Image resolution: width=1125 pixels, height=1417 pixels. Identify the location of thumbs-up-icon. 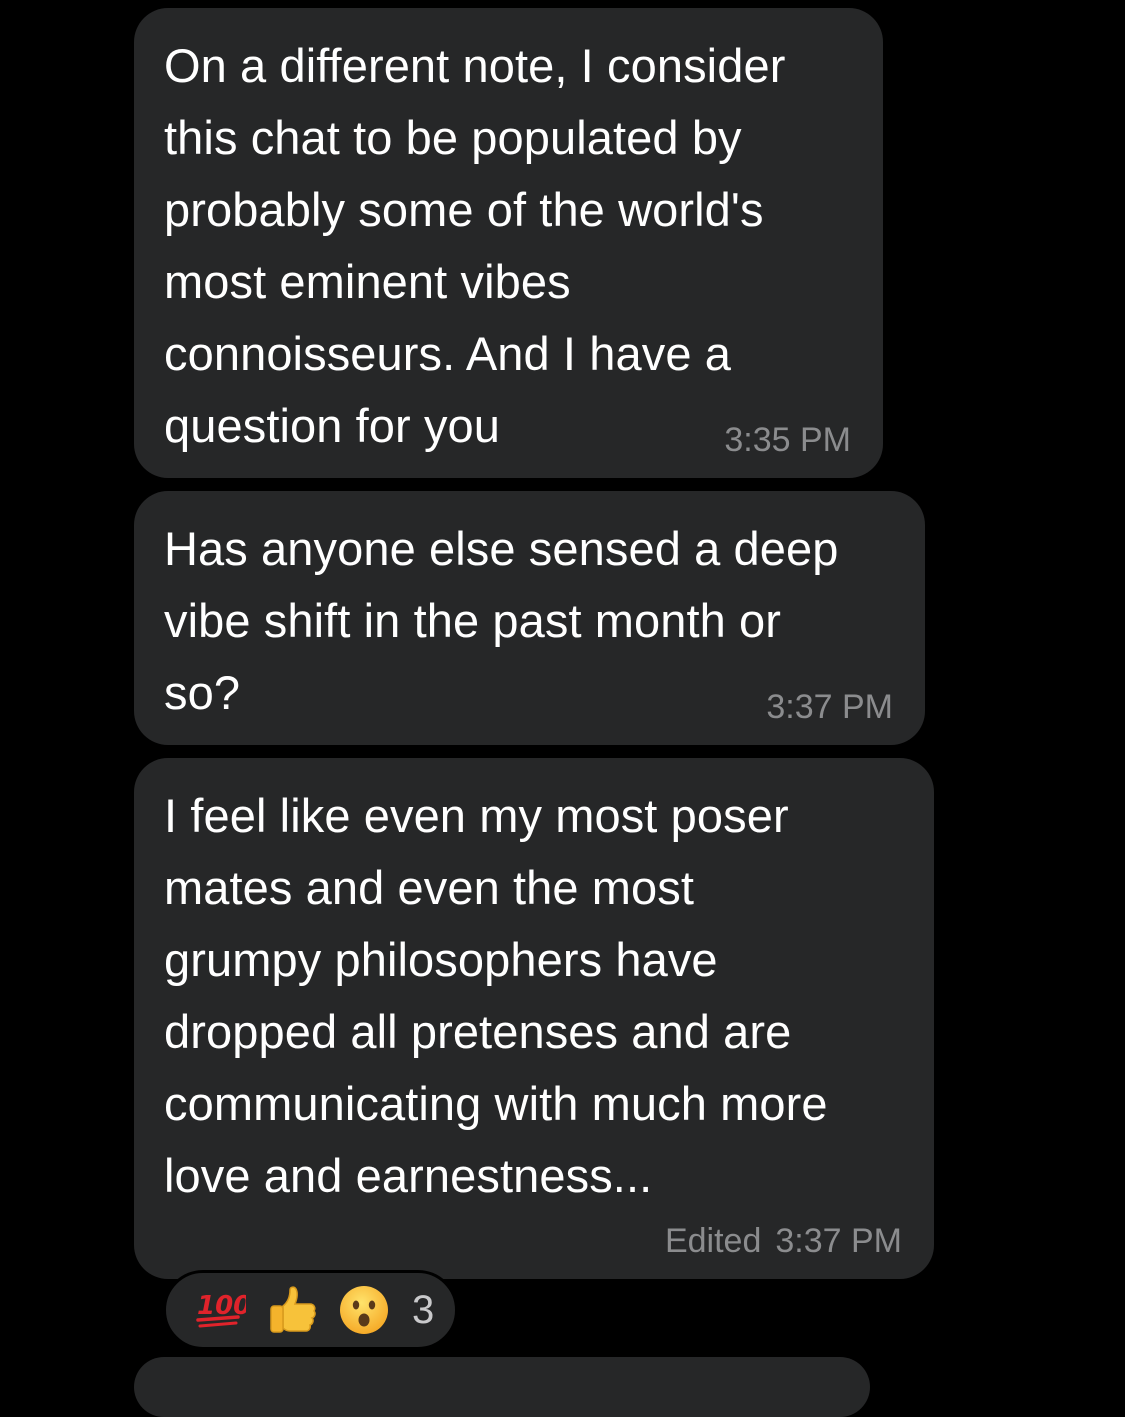
(292, 1310).